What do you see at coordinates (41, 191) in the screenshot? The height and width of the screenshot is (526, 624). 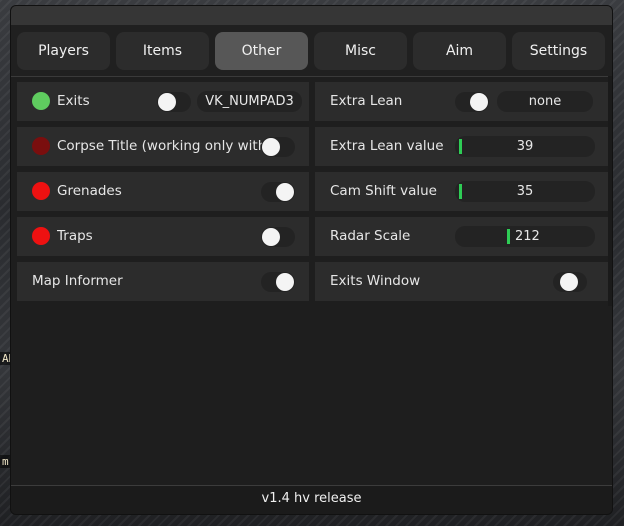 I see `grenades-color-dot` at bounding box center [41, 191].